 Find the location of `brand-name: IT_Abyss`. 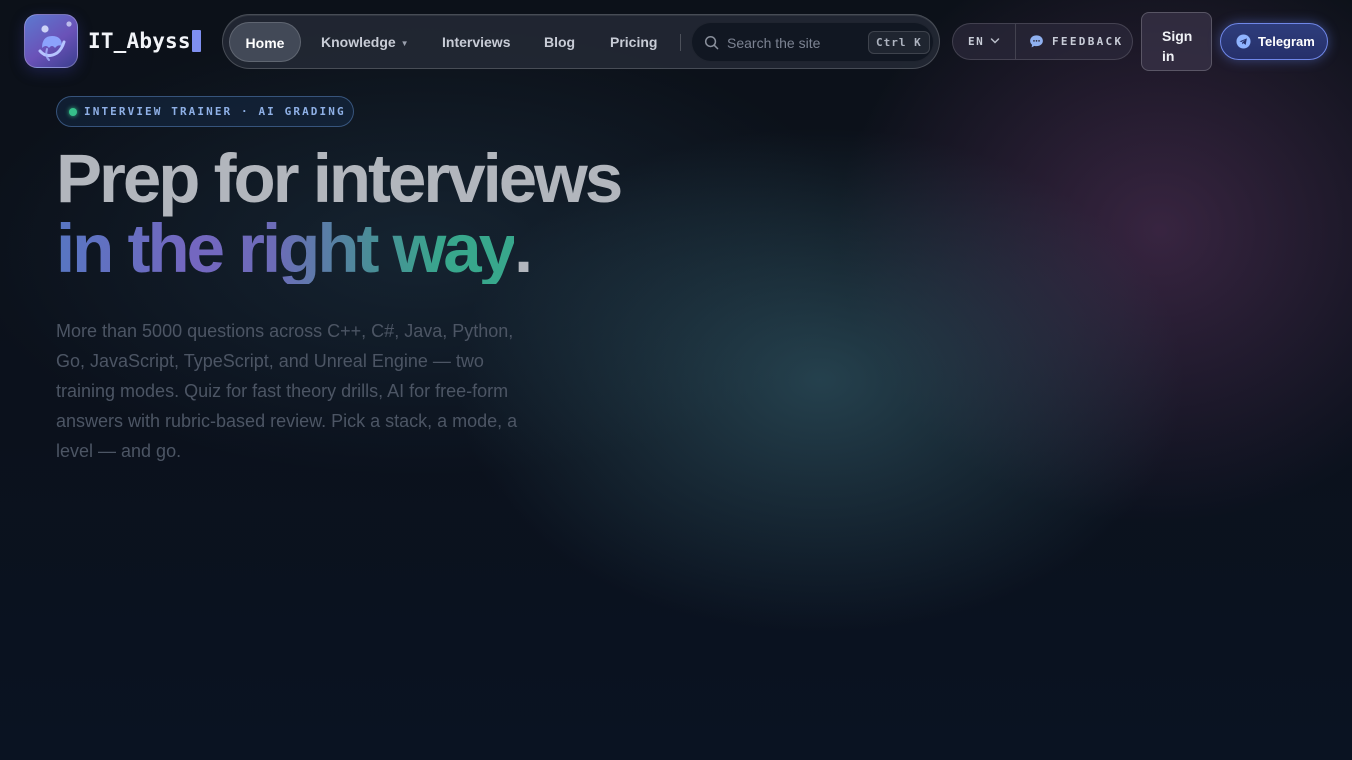

brand-name: IT_Abyss is located at coordinates (144, 41).